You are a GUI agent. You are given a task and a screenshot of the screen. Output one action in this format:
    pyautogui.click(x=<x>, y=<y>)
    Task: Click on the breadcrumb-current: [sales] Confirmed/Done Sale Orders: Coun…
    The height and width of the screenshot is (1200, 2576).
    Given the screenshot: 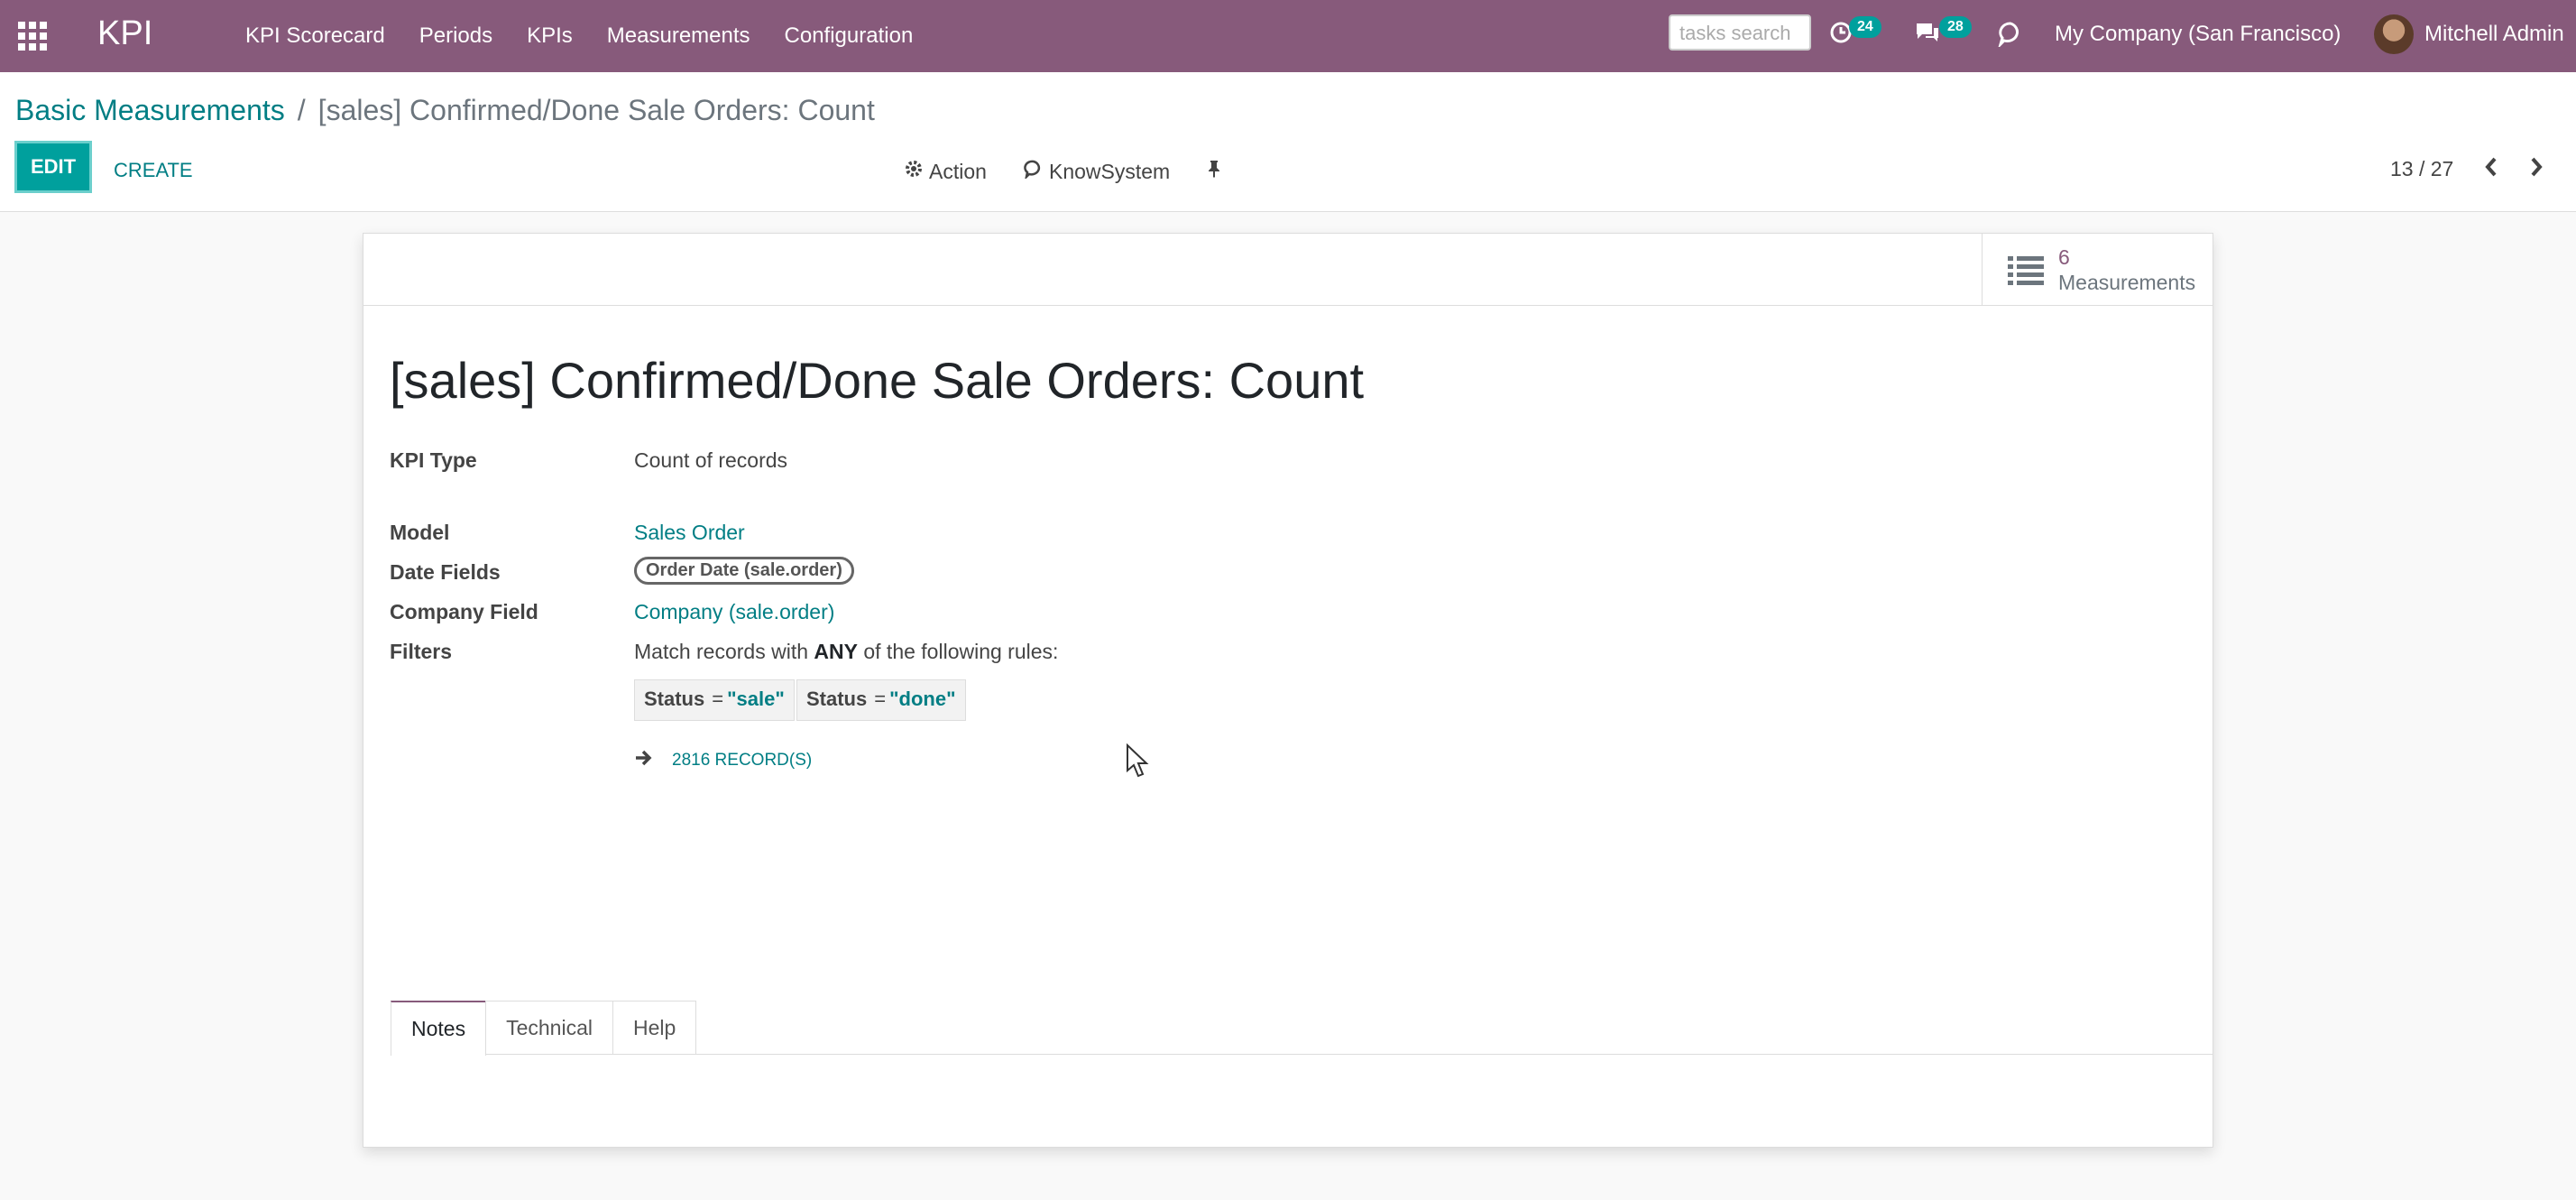 What is the action you would take?
    pyautogui.click(x=596, y=110)
    